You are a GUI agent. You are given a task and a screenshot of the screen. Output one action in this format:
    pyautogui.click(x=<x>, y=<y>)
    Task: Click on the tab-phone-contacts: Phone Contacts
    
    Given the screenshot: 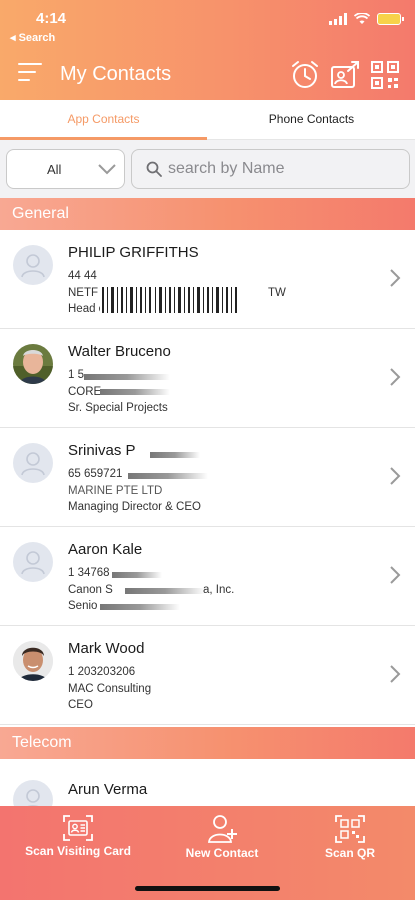 What is the action you would take?
    pyautogui.click(x=311, y=120)
    